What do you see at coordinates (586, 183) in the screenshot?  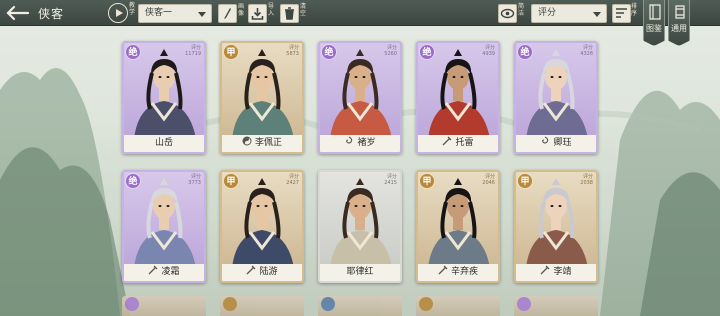 I see `score-value: 2038` at bounding box center [586, 183].